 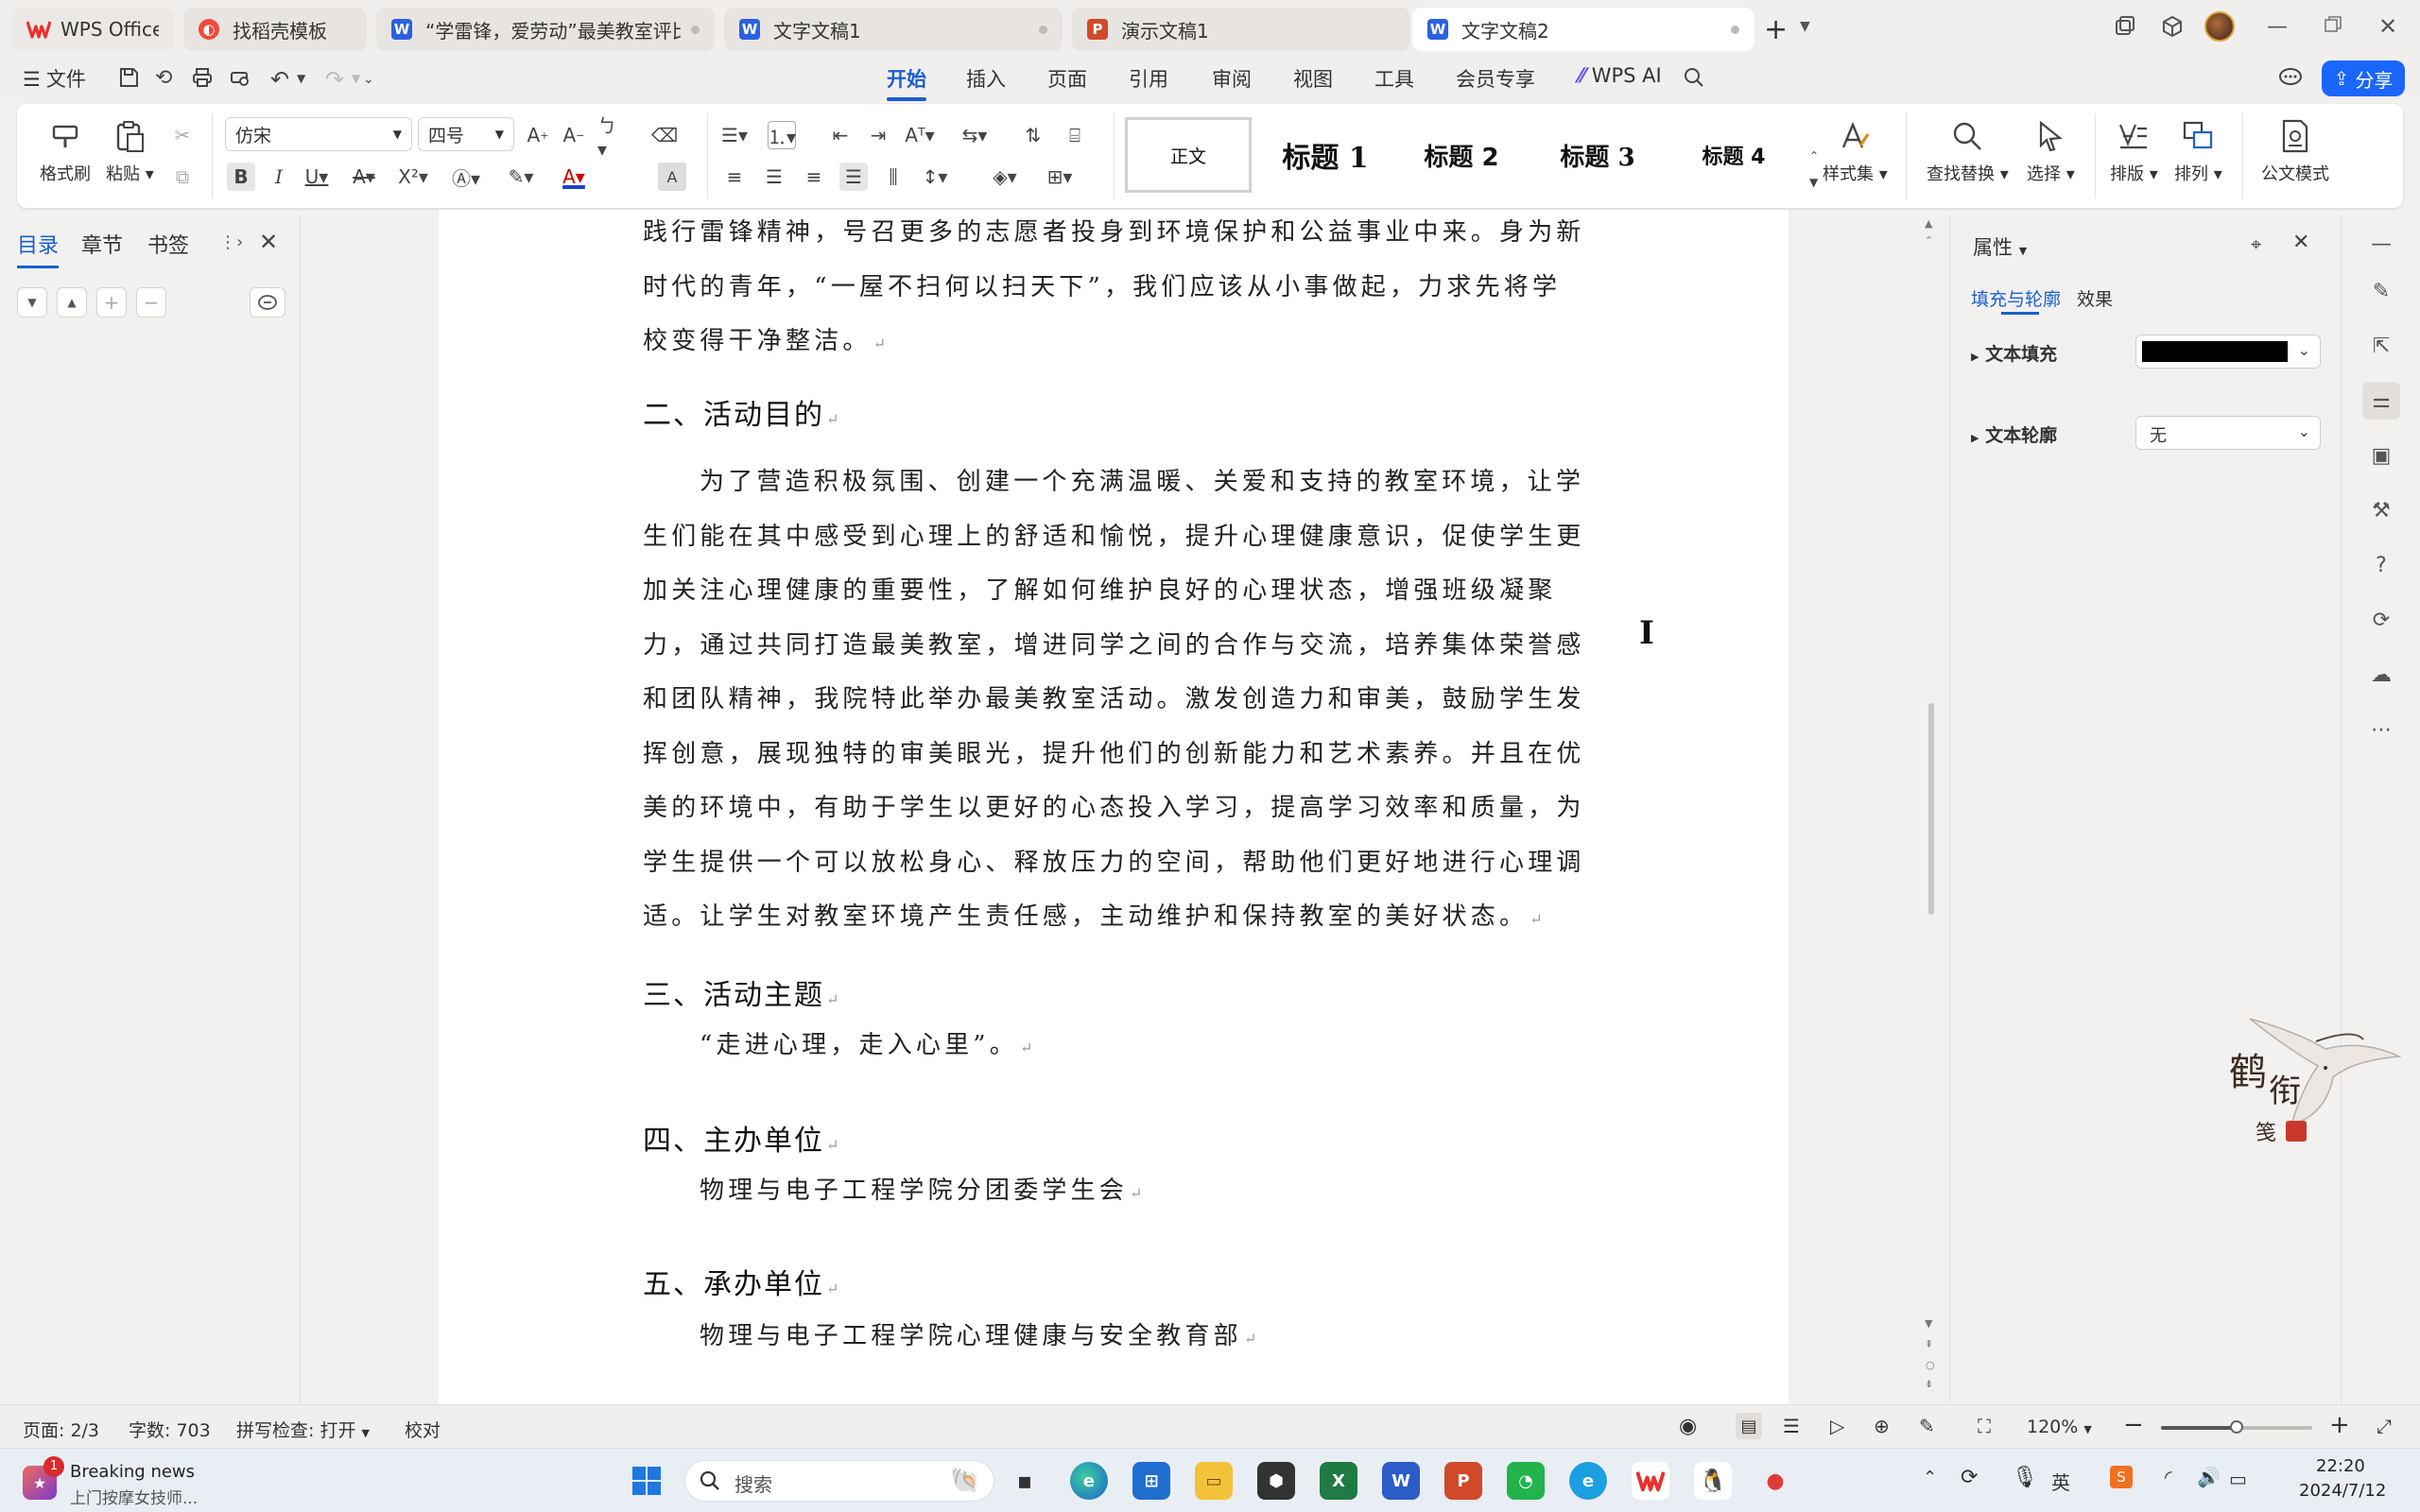 What do you see at coordinates (742, 1138) in the screenshot?
I see `heading-organizer: 四、主办单位 ↵` at bounding box center [742, 1138].